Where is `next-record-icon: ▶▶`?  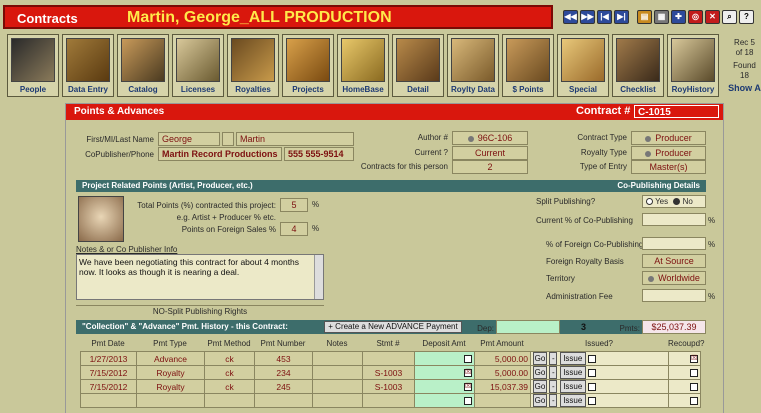 next-record-icon: ▶▶ is located at coordinates (587, 17).